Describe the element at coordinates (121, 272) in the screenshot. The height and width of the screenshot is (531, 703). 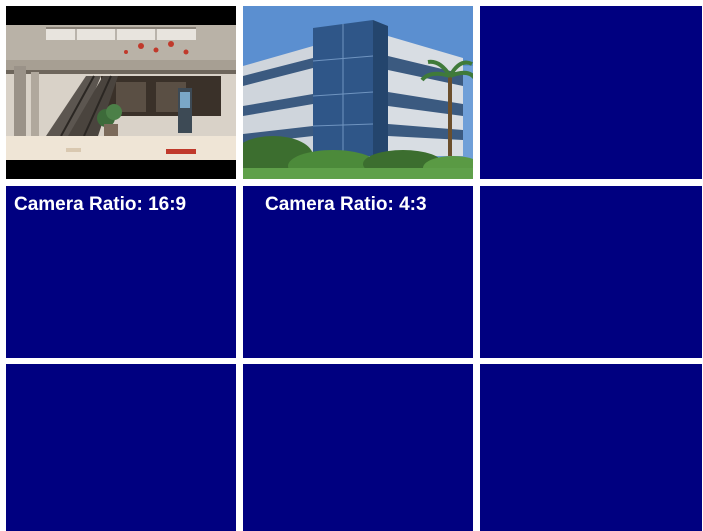
I see `camera-tile-4: Camera Ratio: 16:9` at that location.